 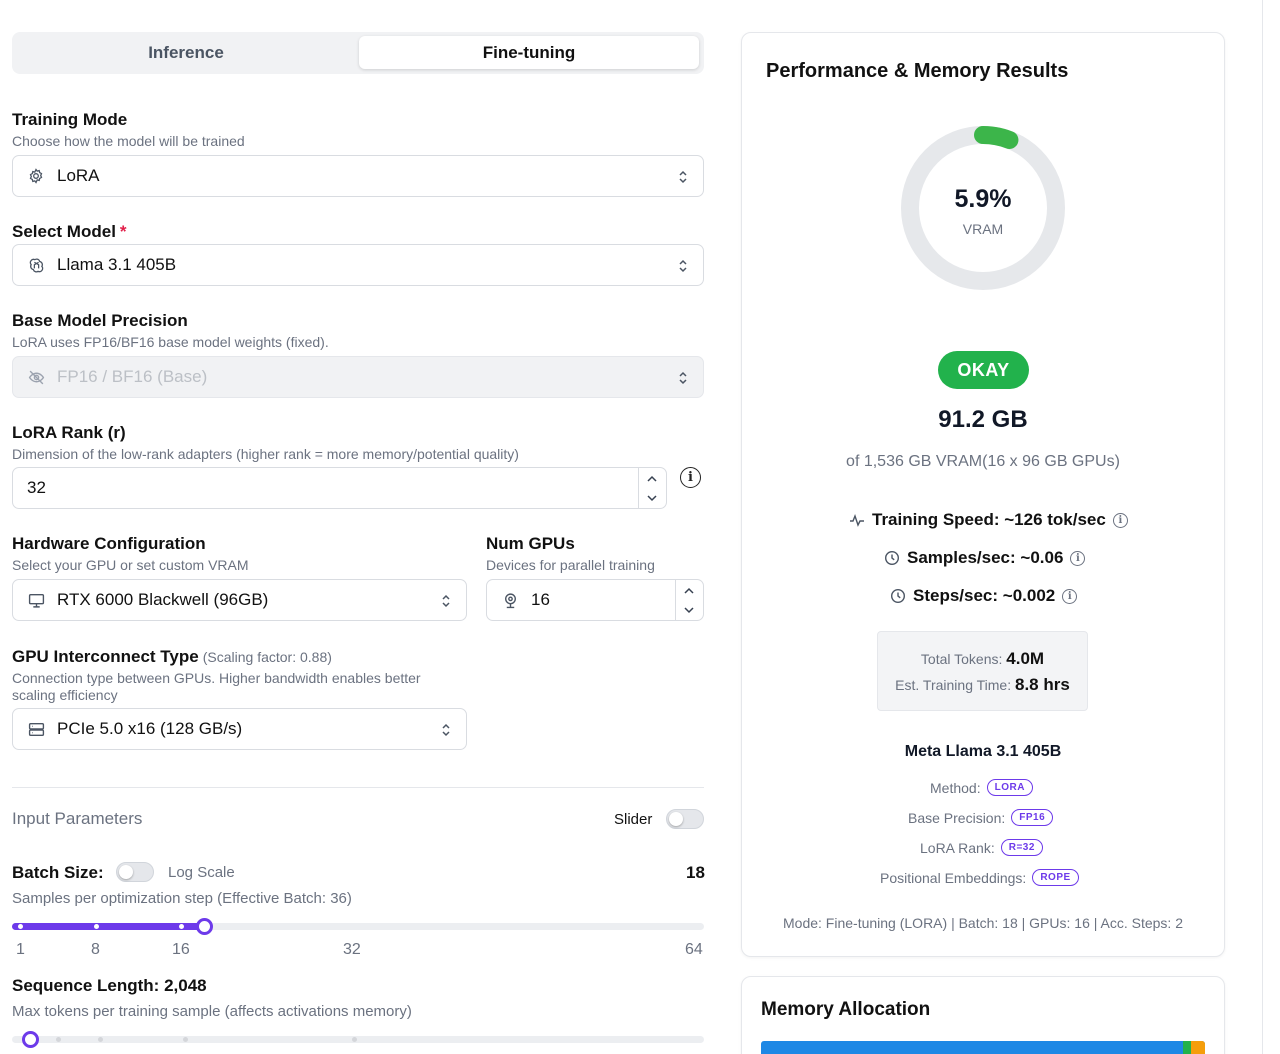 What do you see at coordinates (100, 320) in the screenshot?
I see `precision-label: Base Model Precision` at bounding box center [100, 320].